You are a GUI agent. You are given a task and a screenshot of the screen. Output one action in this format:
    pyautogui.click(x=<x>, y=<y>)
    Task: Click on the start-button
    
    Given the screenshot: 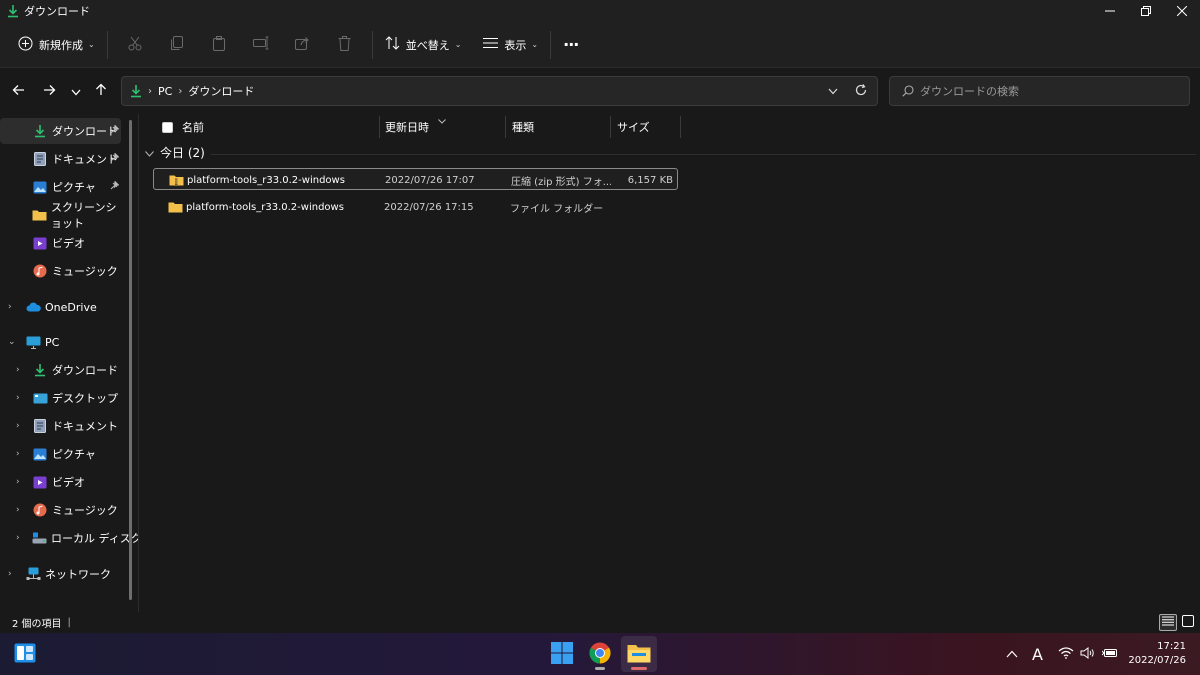 What is the action you would take?
    pyautogui.click(x=562, y=654)
    